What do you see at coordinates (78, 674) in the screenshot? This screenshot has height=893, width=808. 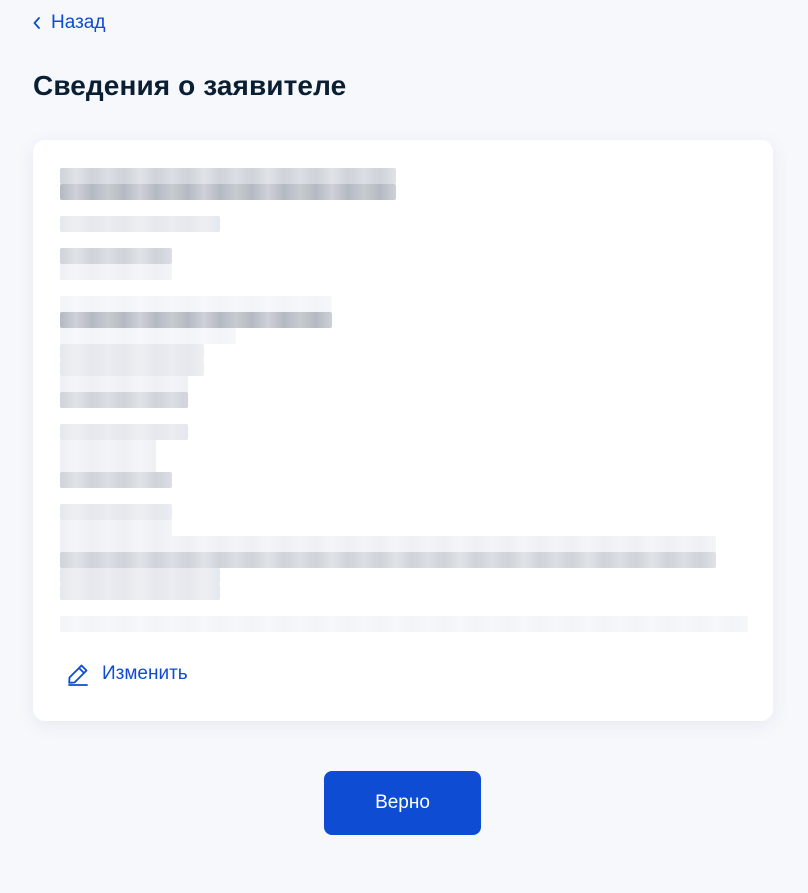 I see `pencil-icon` at bounding box center [78, 674].